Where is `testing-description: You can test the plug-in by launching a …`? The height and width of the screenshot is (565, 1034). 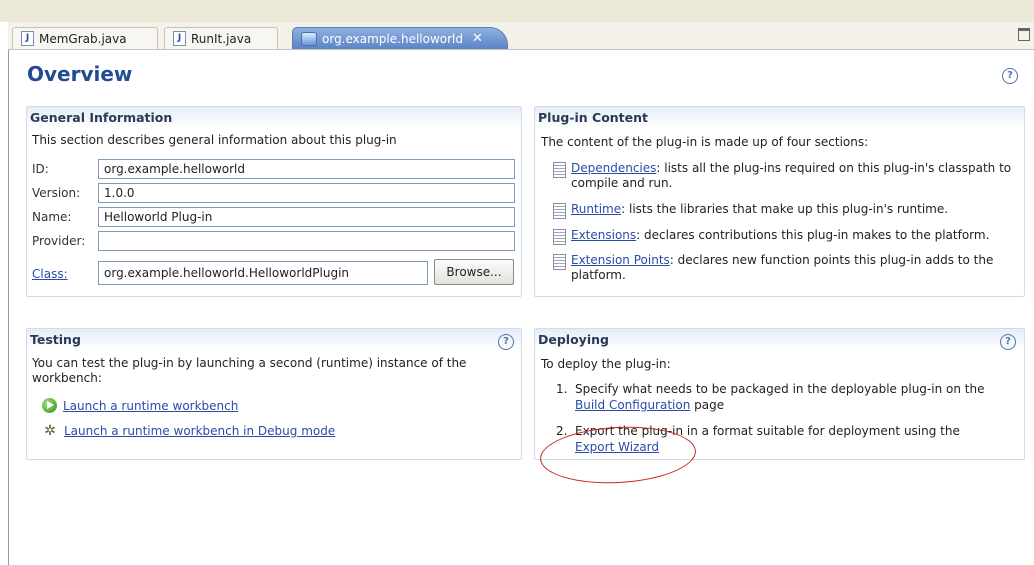
testing-description: You can test the plug-in by launching a … is located at coordinates (249, 370).